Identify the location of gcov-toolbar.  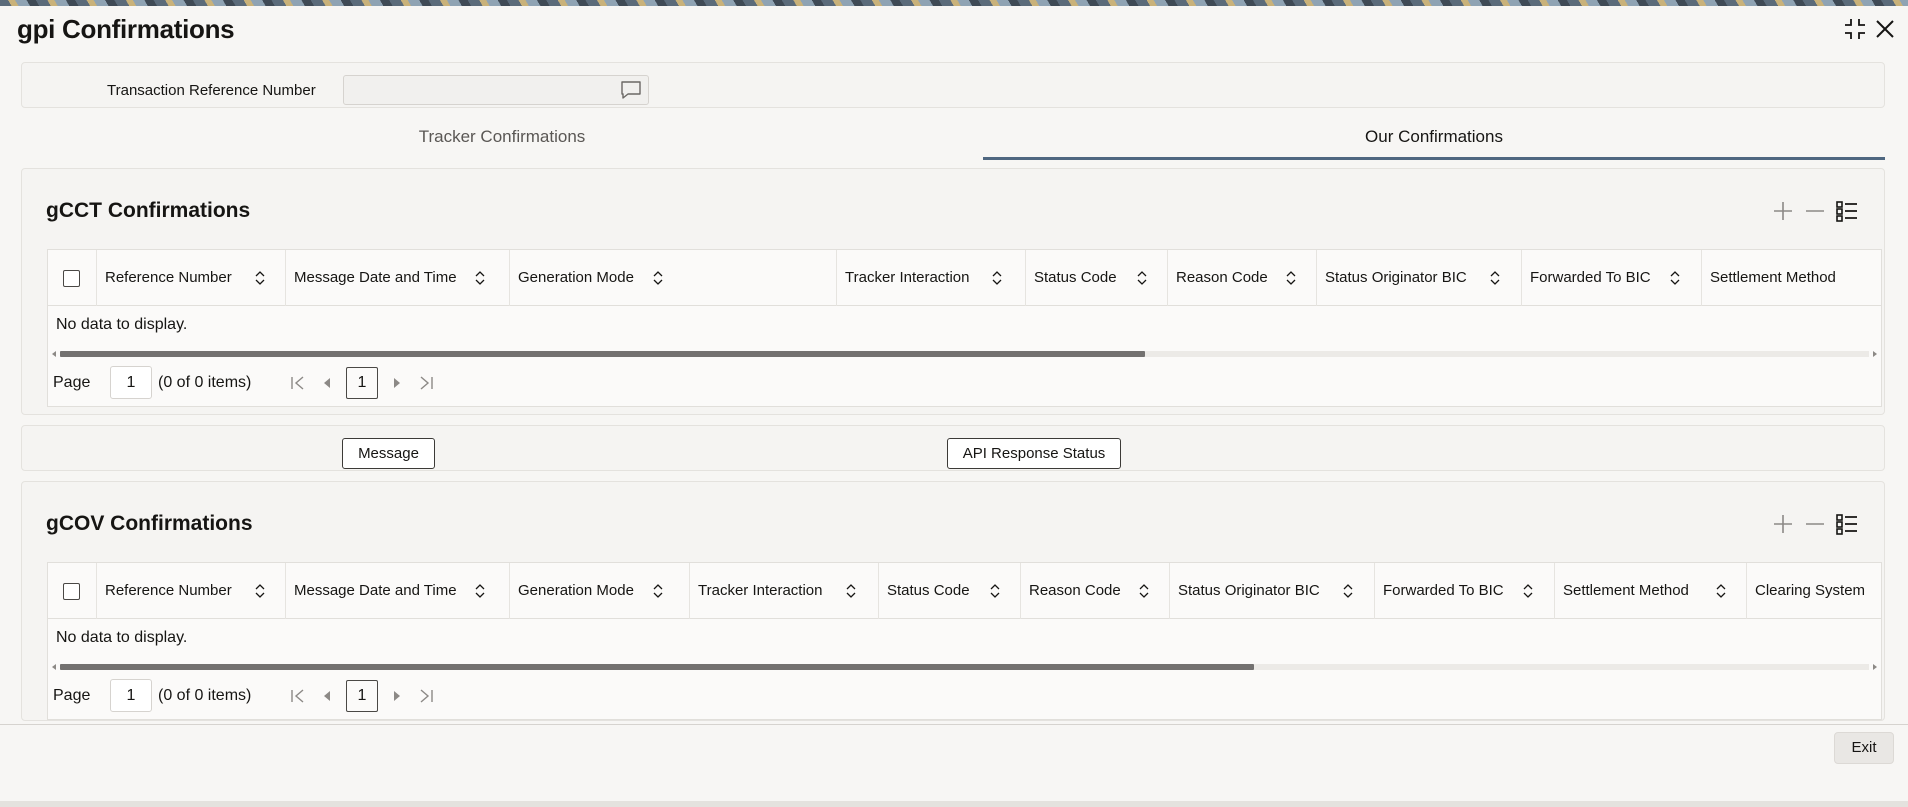
(1810, 524).